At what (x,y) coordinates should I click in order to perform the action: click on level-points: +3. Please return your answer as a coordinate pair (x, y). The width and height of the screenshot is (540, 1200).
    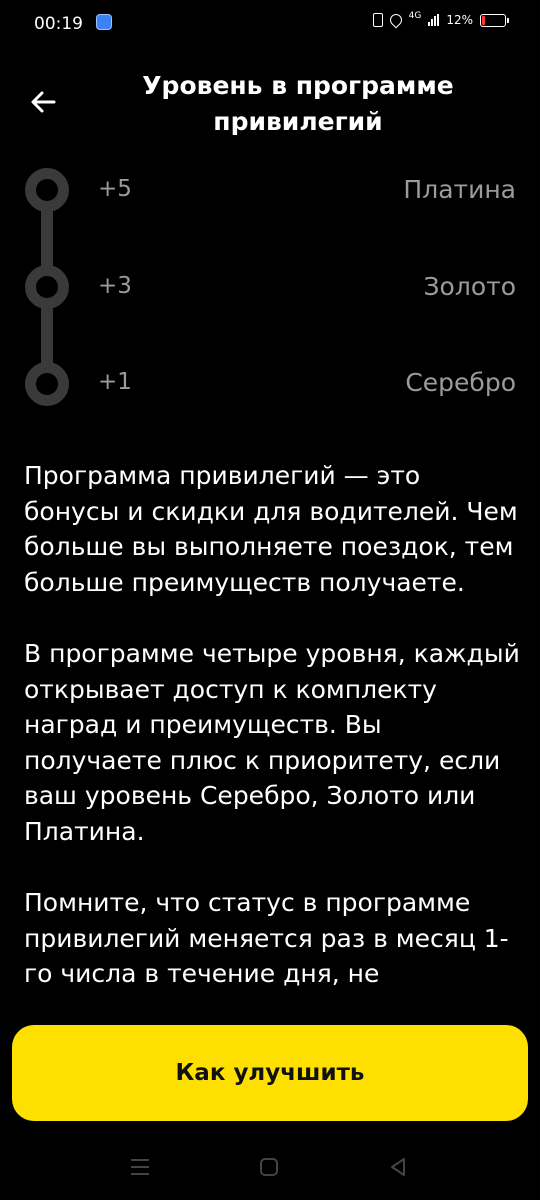
    Looking at the image, I should click on (115, 286).